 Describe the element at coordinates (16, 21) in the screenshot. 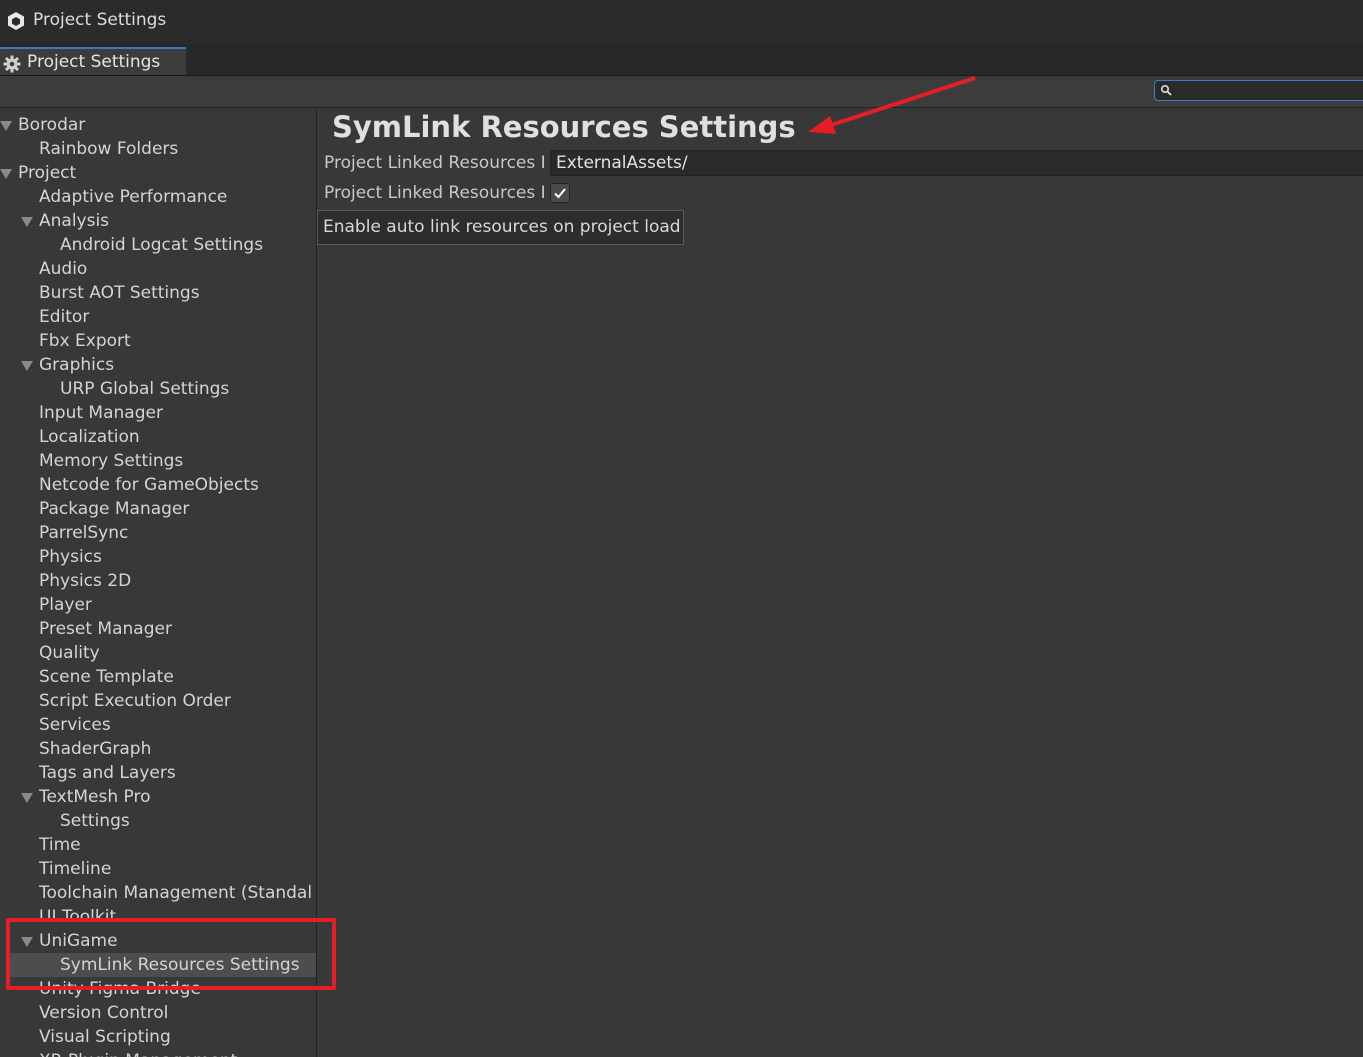

I see `unity-logo-icon` at that location.